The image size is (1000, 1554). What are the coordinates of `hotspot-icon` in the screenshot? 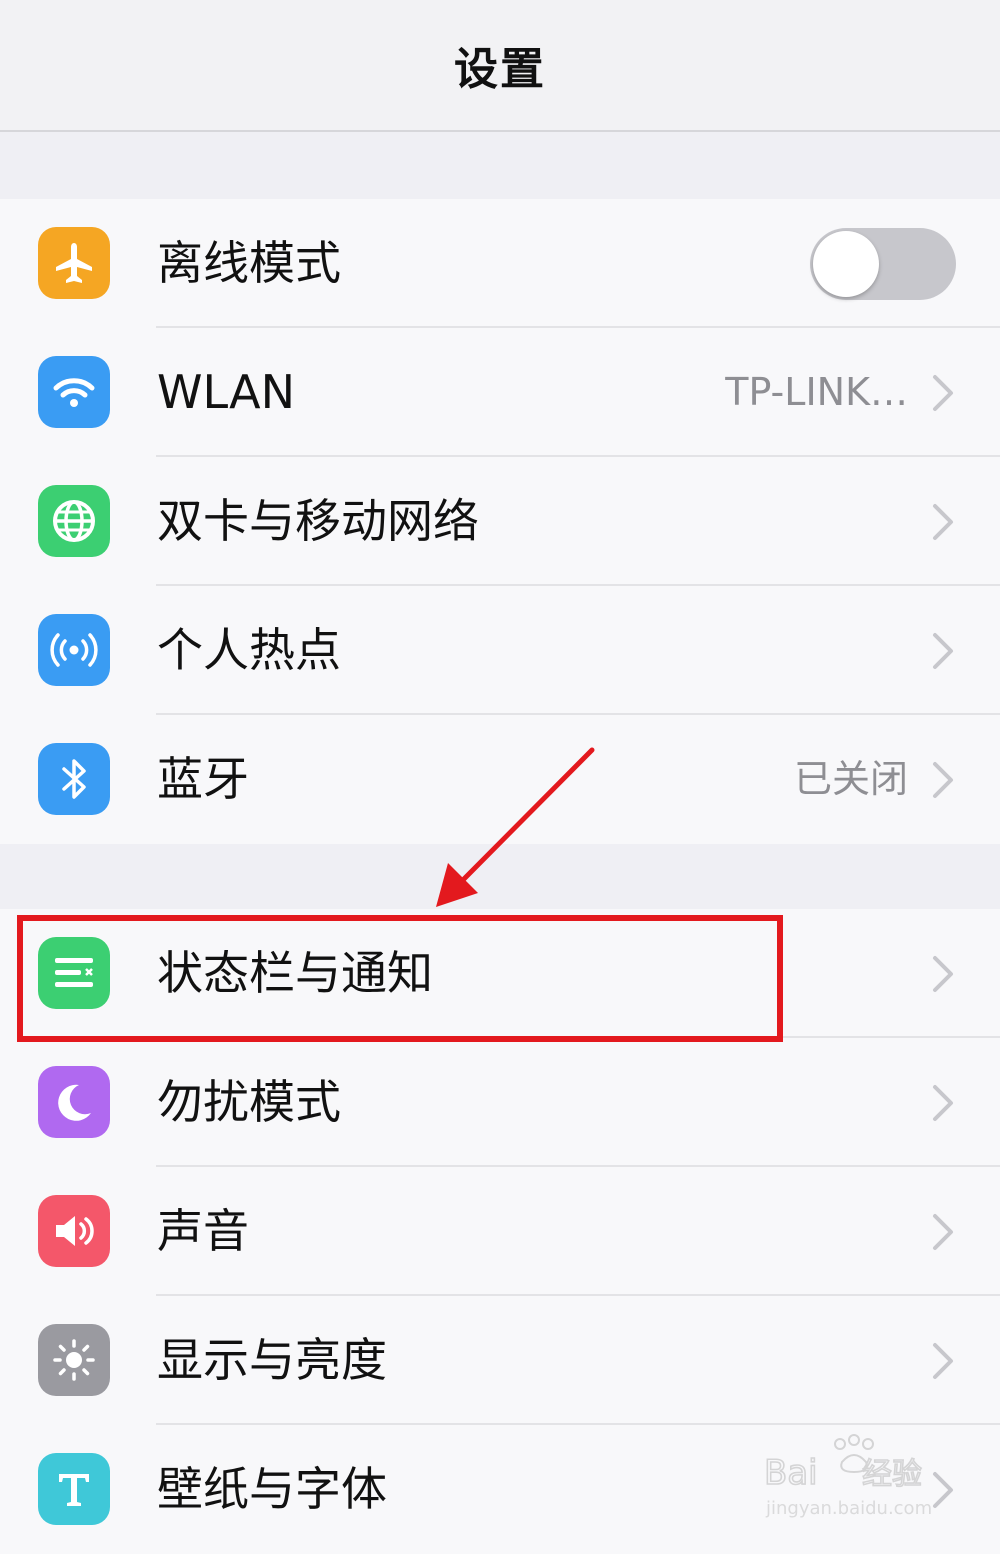 It's located at (74, 650).